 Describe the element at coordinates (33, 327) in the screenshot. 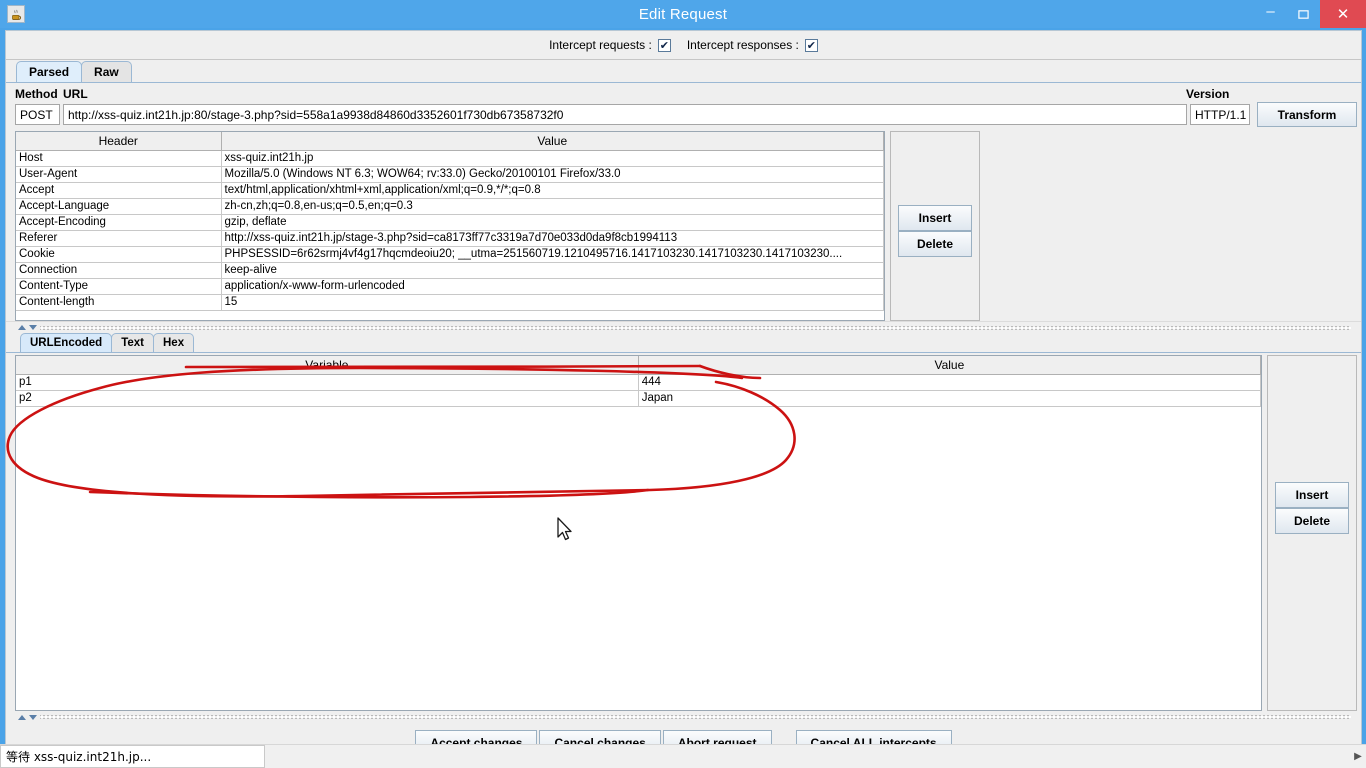

I see `collapse-down-icon` at that location.